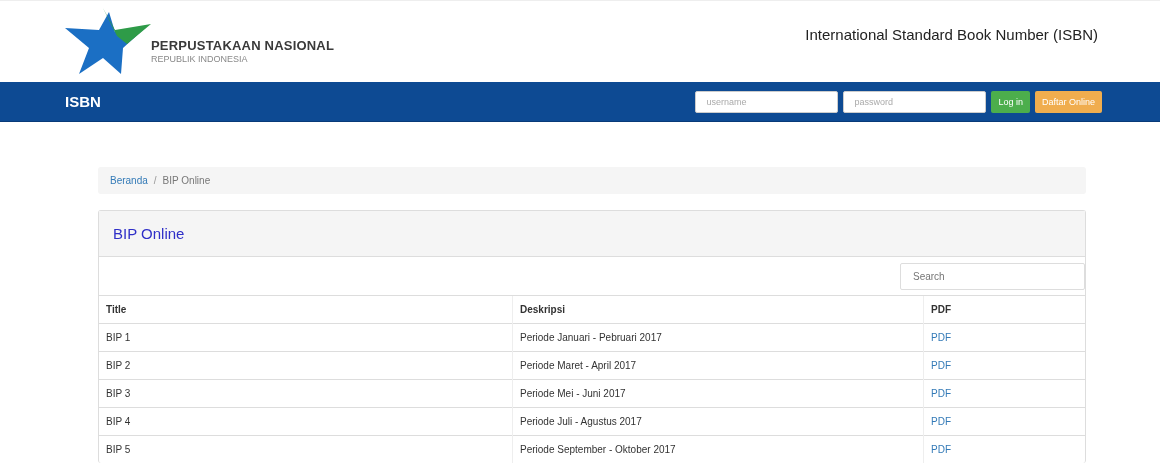 The image size is (1160, 468). What do you see at coordinates (306, 421) in the screenshot?
I see `table-cell: BIP 4` at bounding box center [306, 421].